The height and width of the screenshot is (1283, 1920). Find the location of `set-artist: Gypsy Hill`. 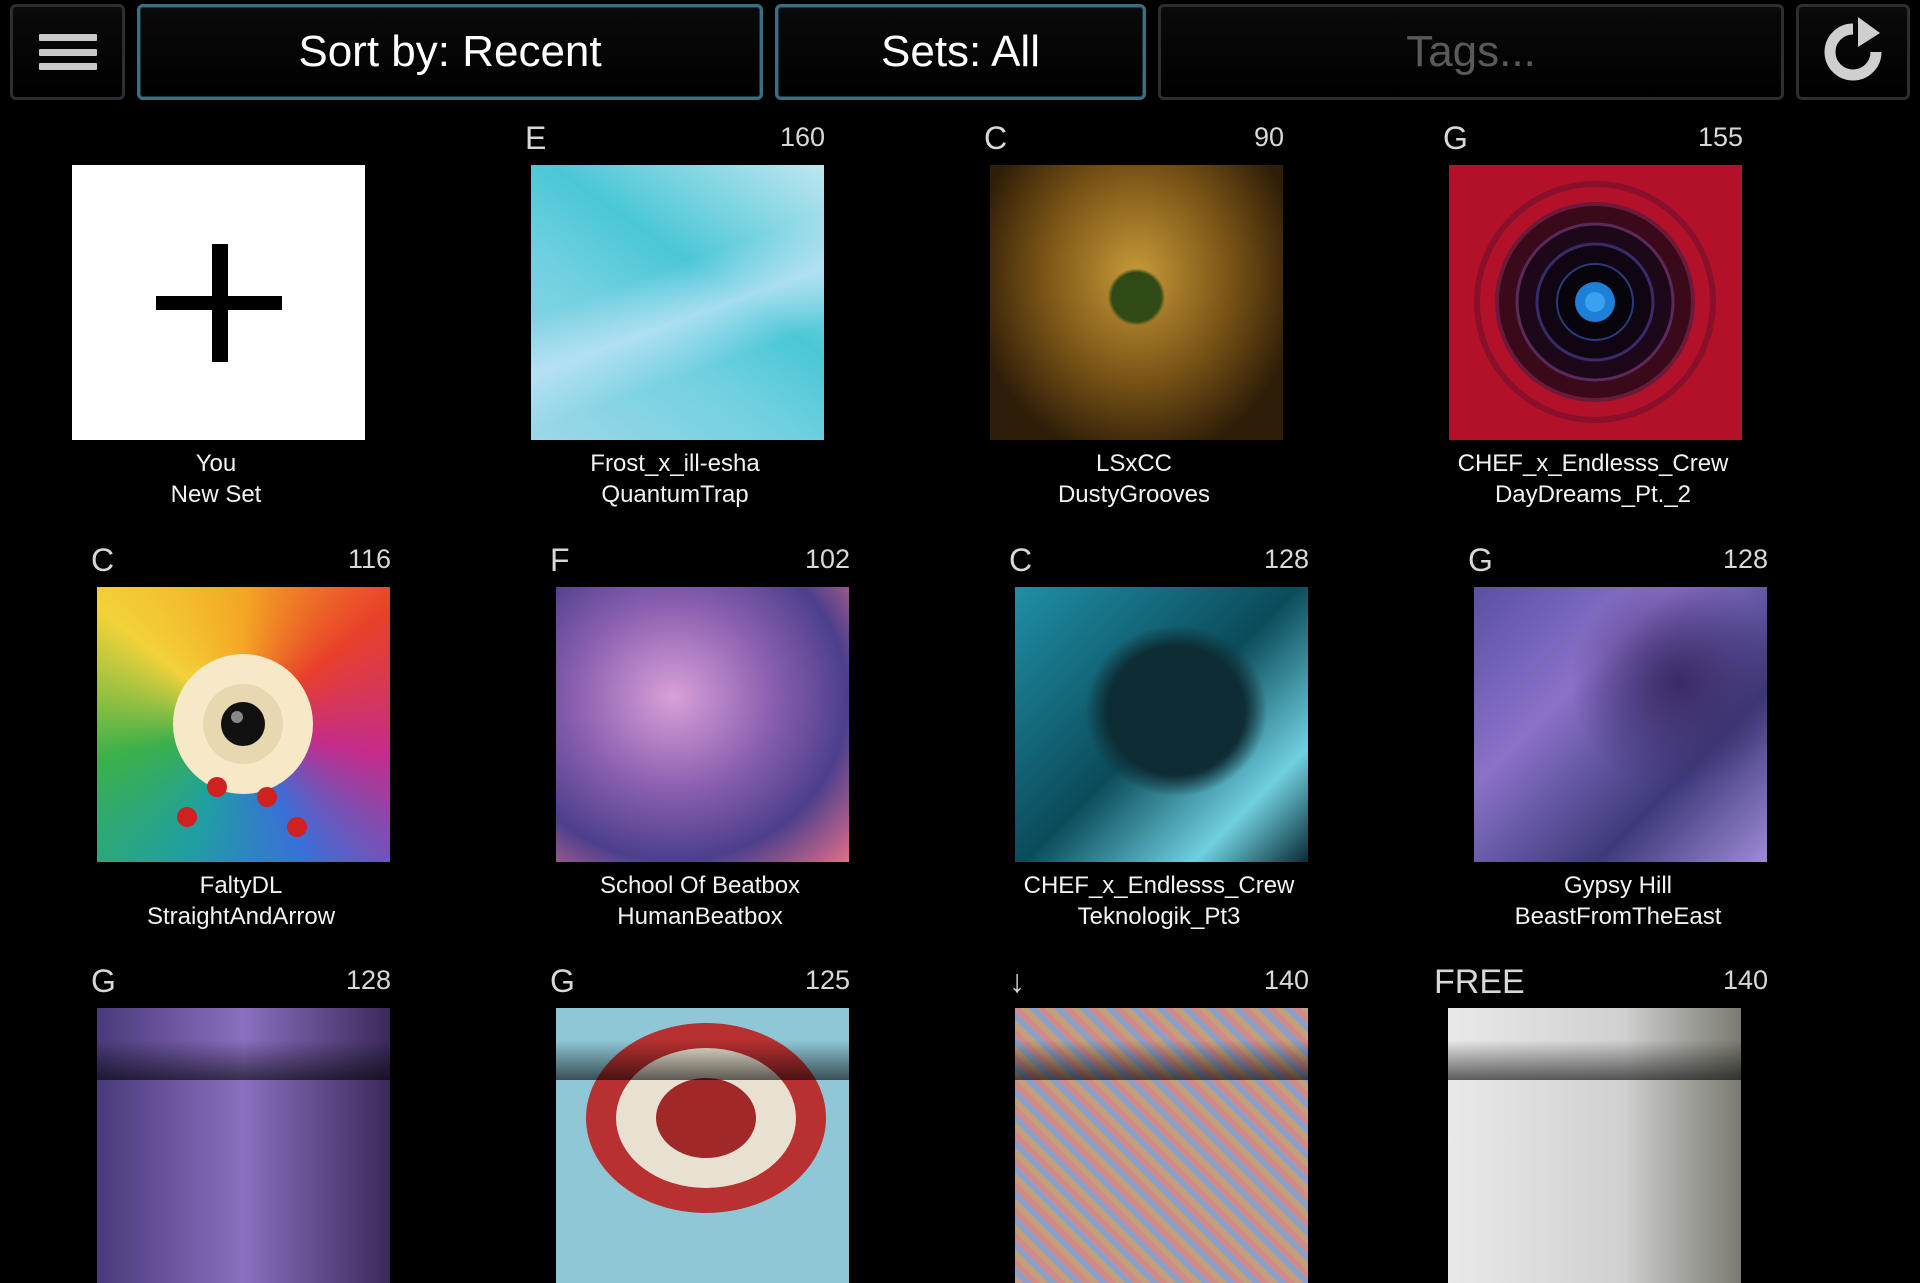

set-artist: Gypsy Hill is located at coordinates (1617, 885).